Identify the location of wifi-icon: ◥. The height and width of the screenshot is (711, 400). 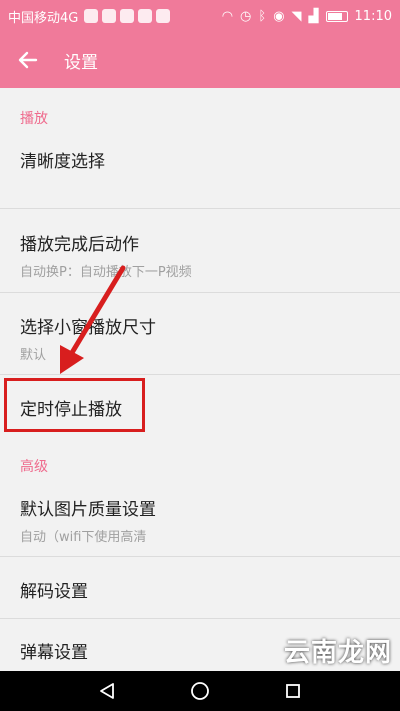
(296, 16).